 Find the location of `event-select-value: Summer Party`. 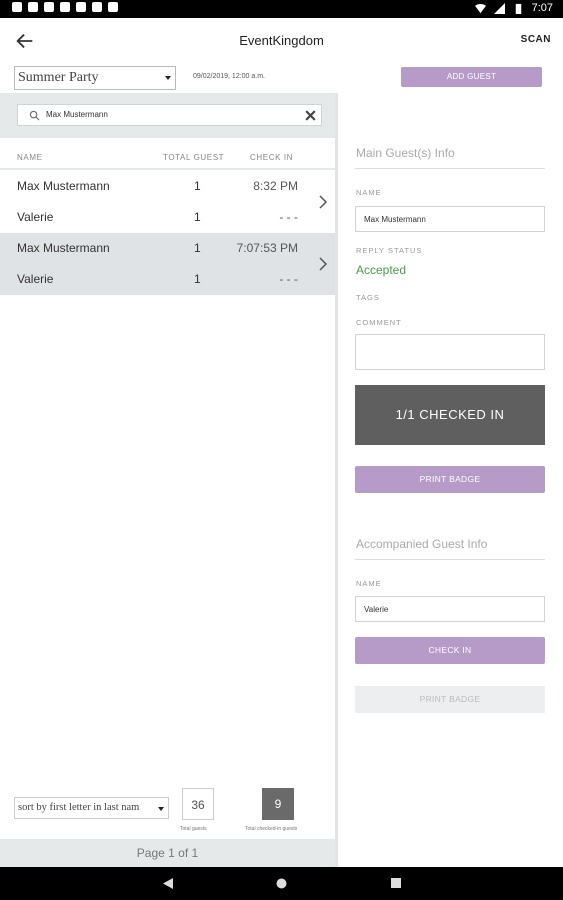

event-select-value: Summer Party is located at coordinates (58, 77).